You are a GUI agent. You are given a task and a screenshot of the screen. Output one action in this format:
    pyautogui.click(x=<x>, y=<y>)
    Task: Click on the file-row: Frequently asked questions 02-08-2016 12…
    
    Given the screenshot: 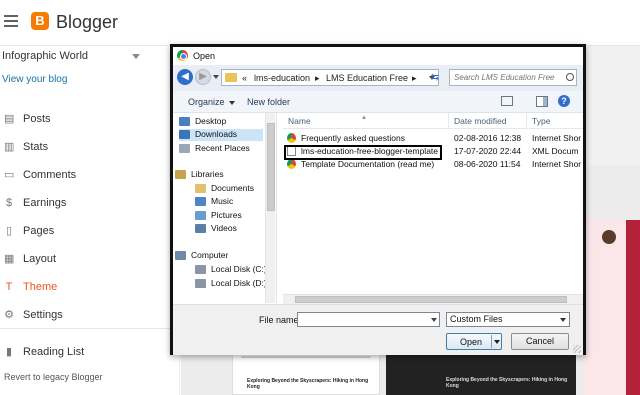 What is the action you would take?
    pyautogui.click(x=433, y=138)
    